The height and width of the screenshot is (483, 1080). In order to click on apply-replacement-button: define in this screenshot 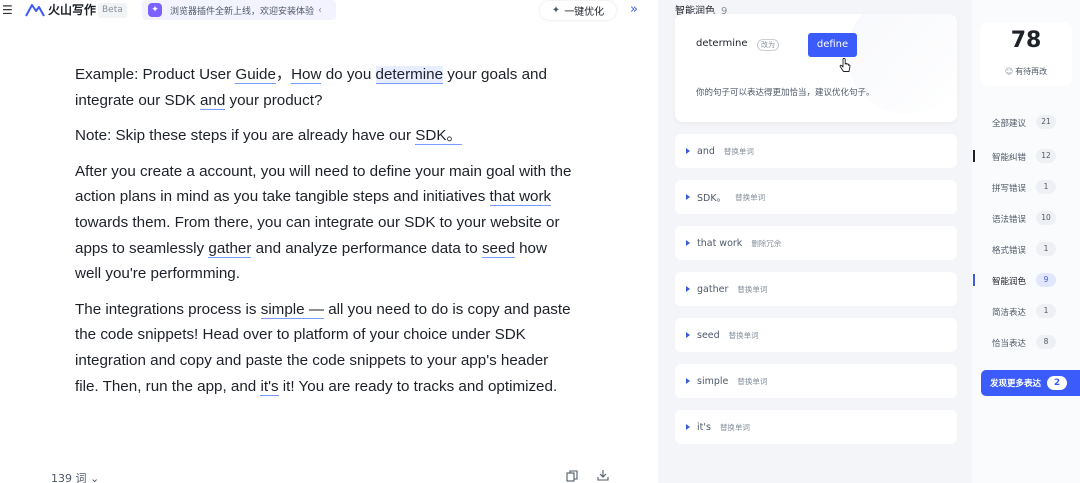, I will do `click(832, 45)`.